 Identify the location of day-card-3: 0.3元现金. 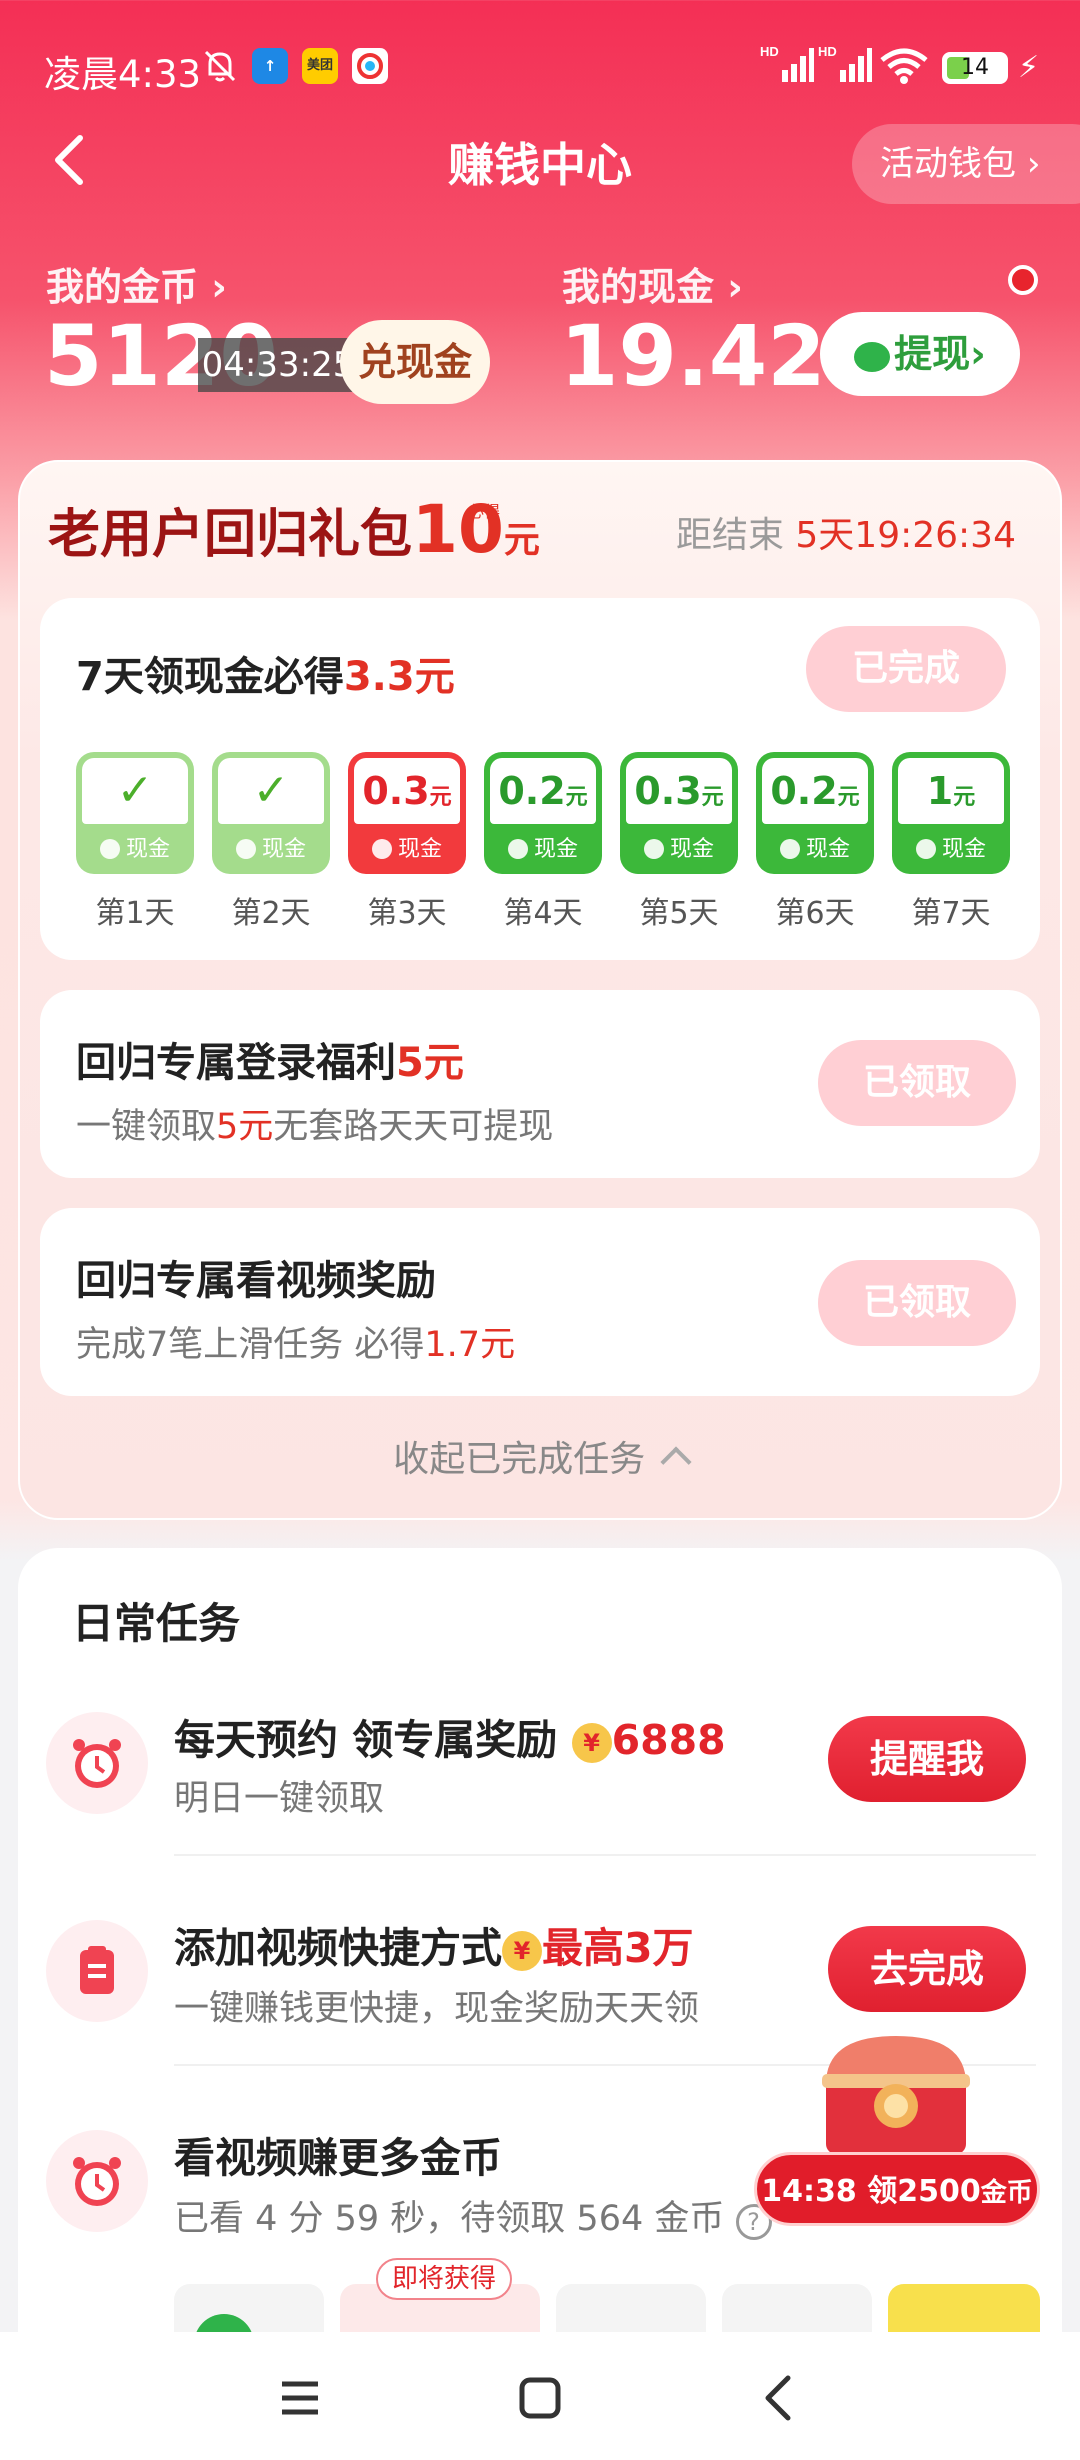
(407, 813).